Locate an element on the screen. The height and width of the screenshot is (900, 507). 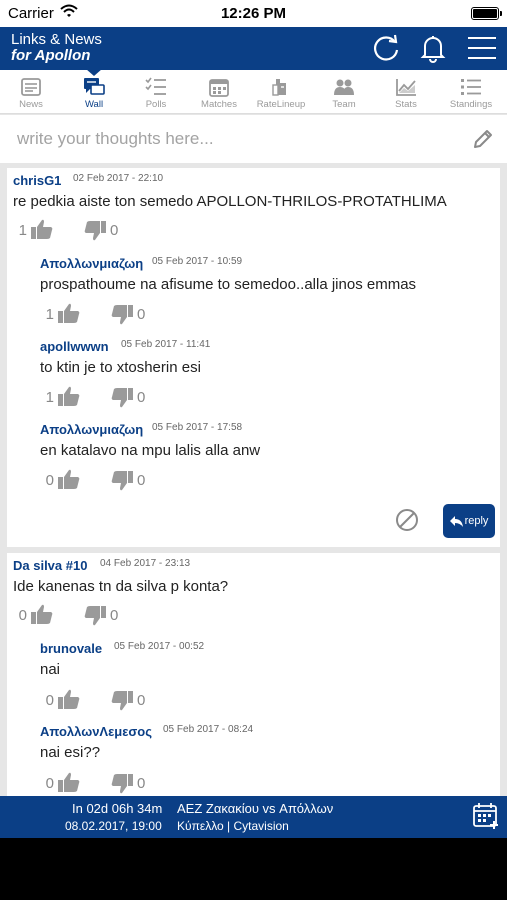
add-to-calendar-icon is located at coordinates (486, 816).